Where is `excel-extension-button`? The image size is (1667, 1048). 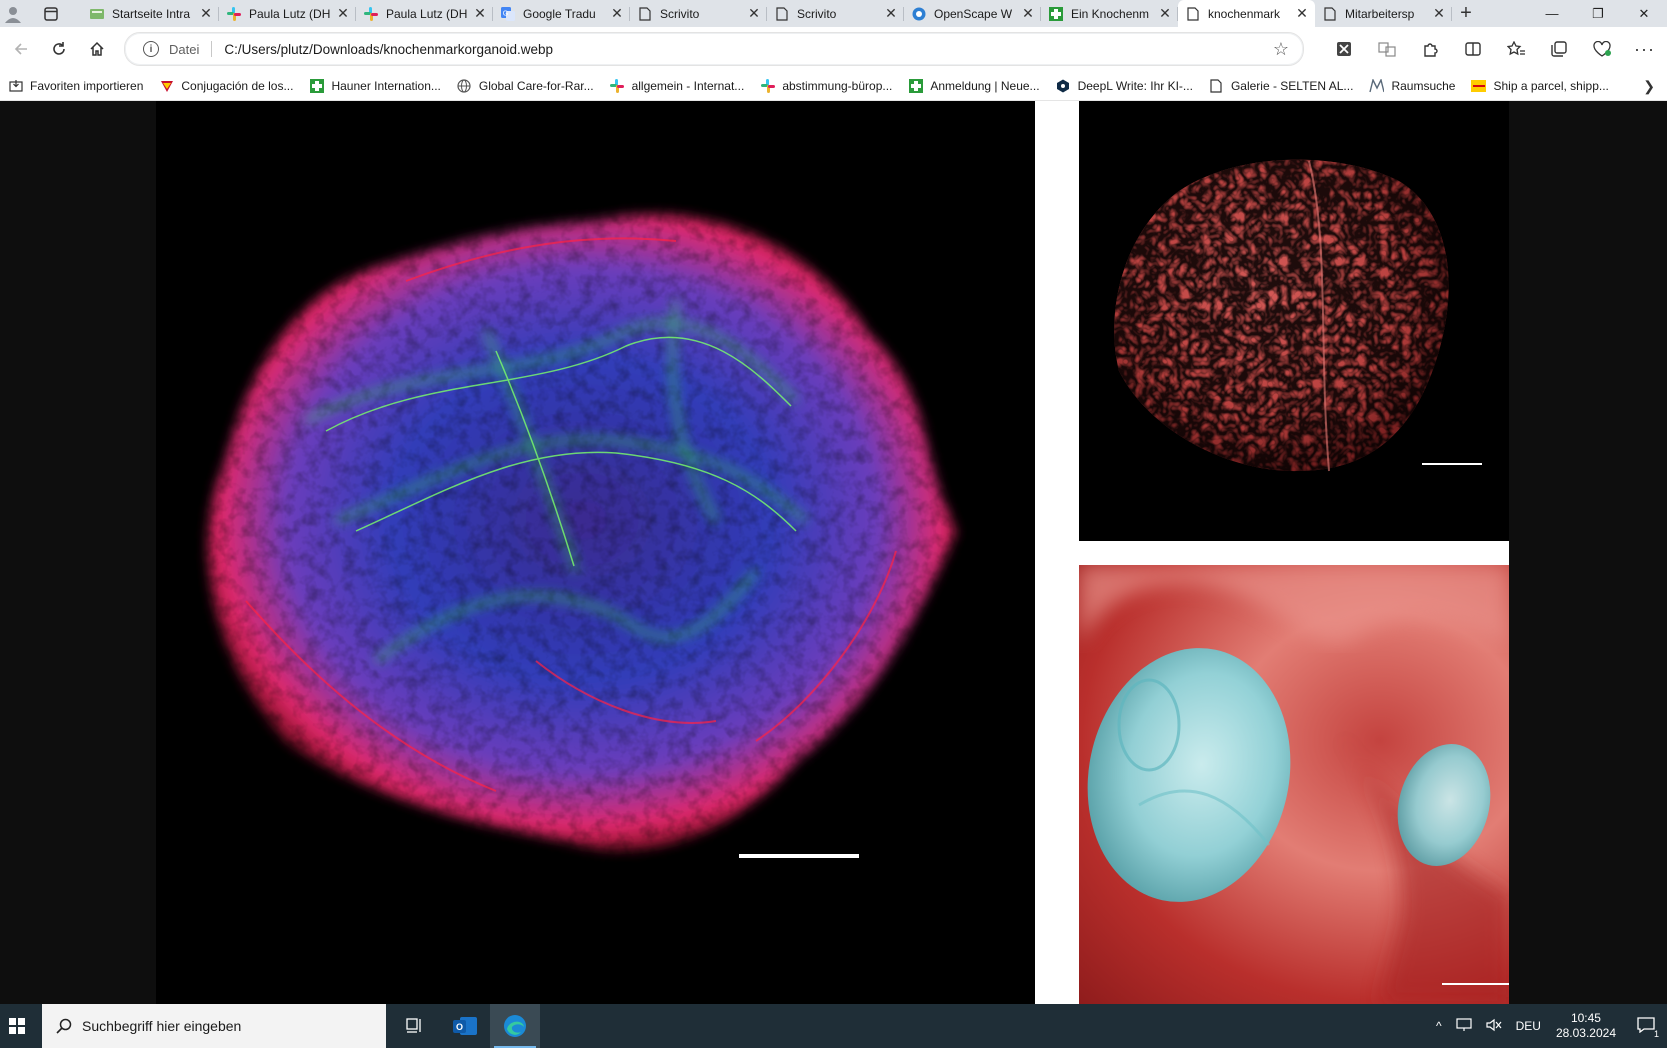 excel-extension-button is located at coordinates (1343, 49).